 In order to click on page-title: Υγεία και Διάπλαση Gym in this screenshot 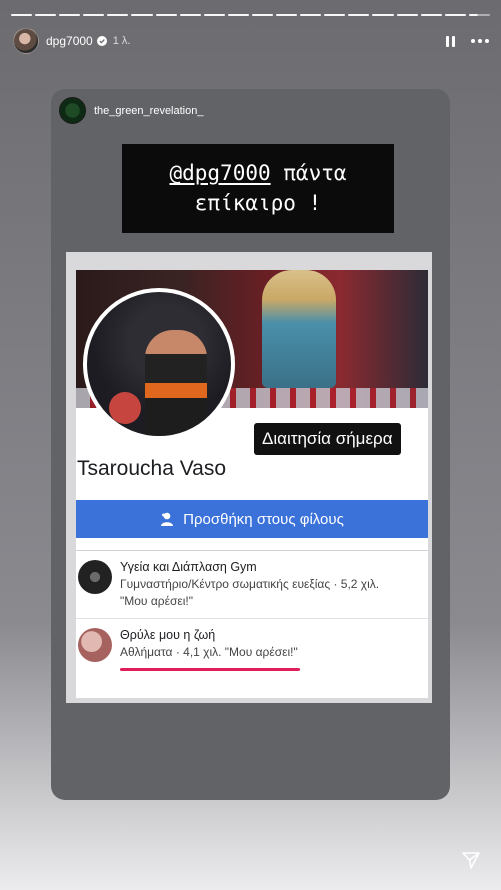, I will do `click(188, 567)`.